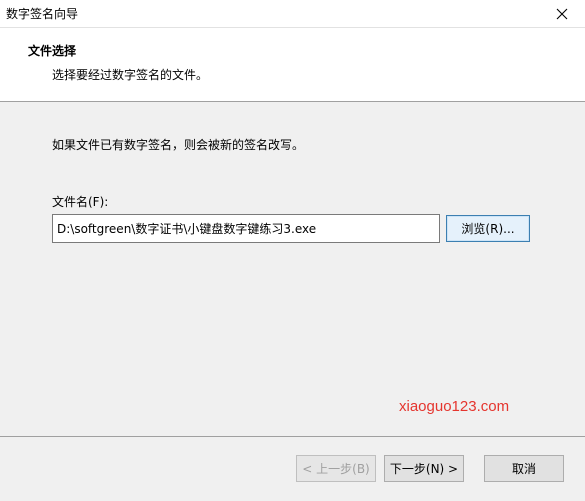 This screenshot has height=501, width=585. I want to click on close-button, so click(562, 13).